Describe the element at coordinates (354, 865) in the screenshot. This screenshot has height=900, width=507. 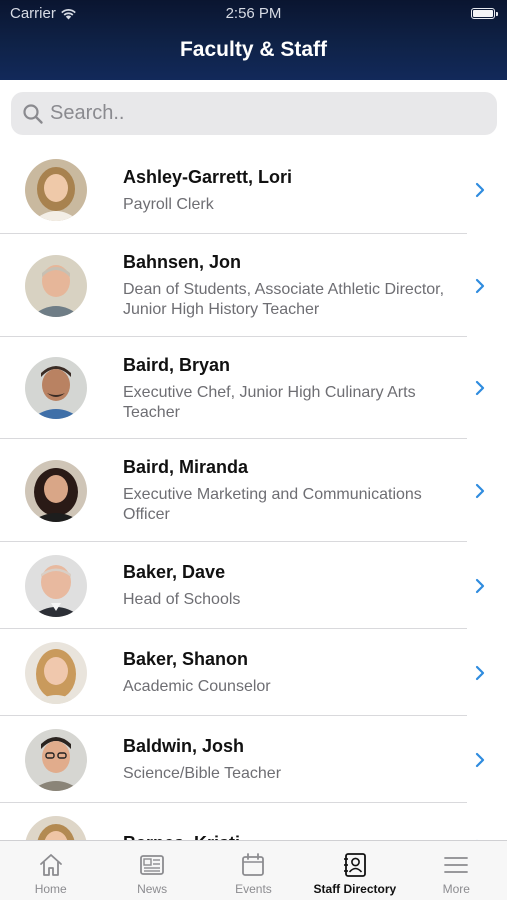
I see `contact-card-icon` at that location.